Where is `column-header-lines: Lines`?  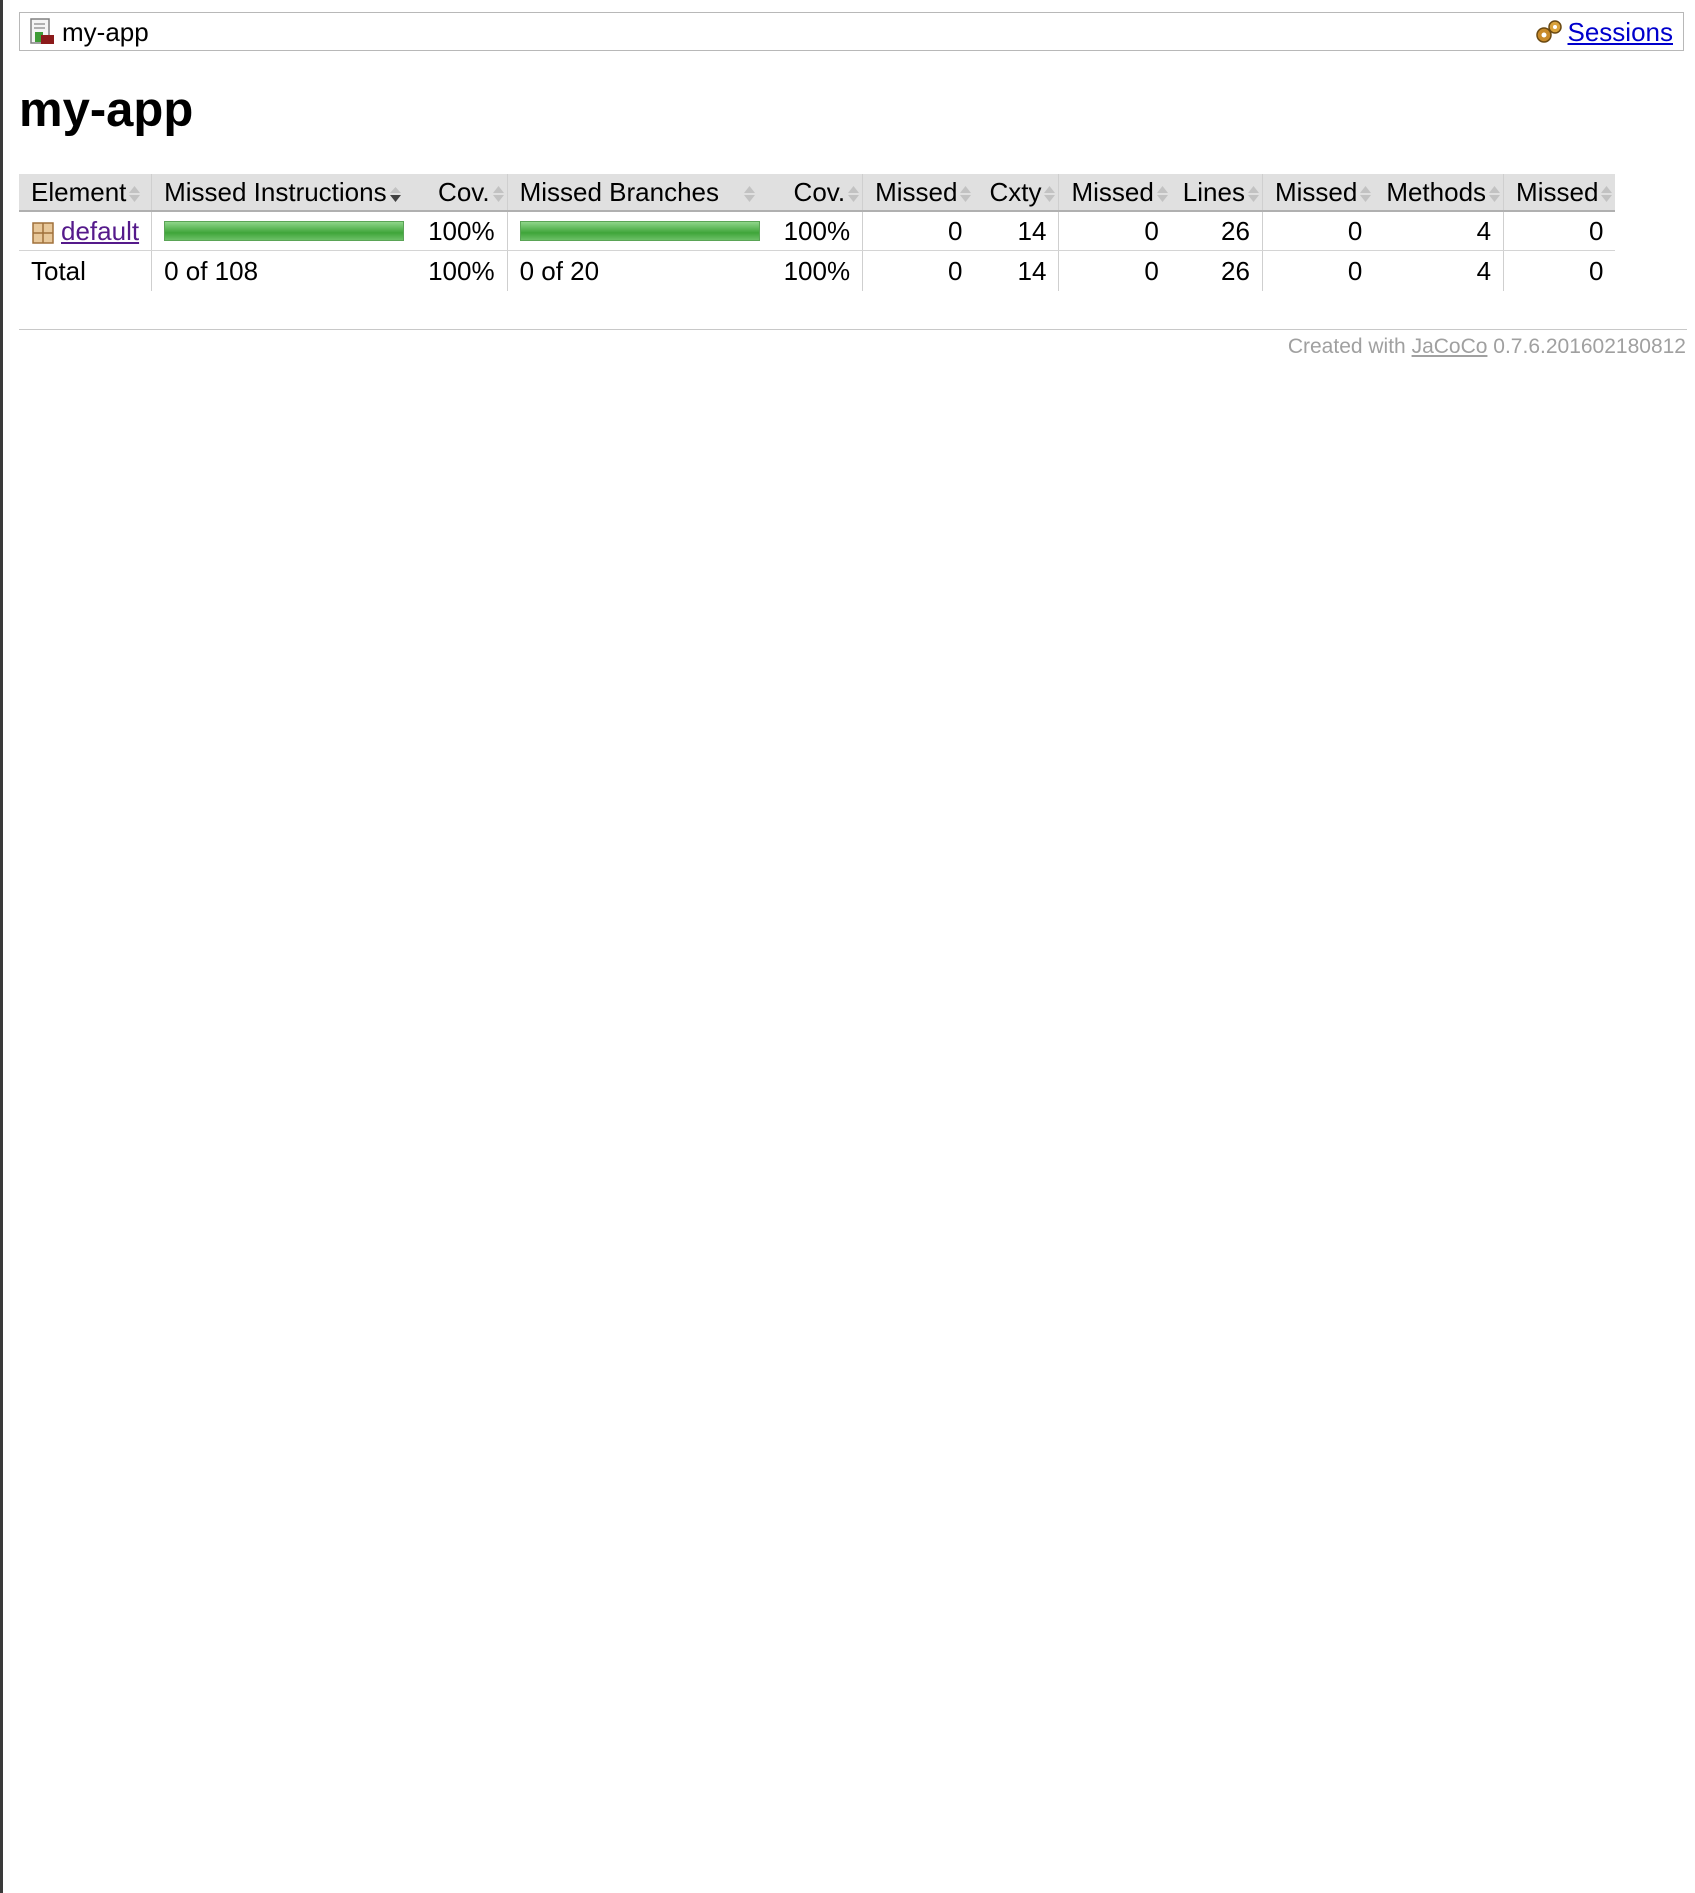
column-header-lines: Lines is located at coordinates (1216, 193).